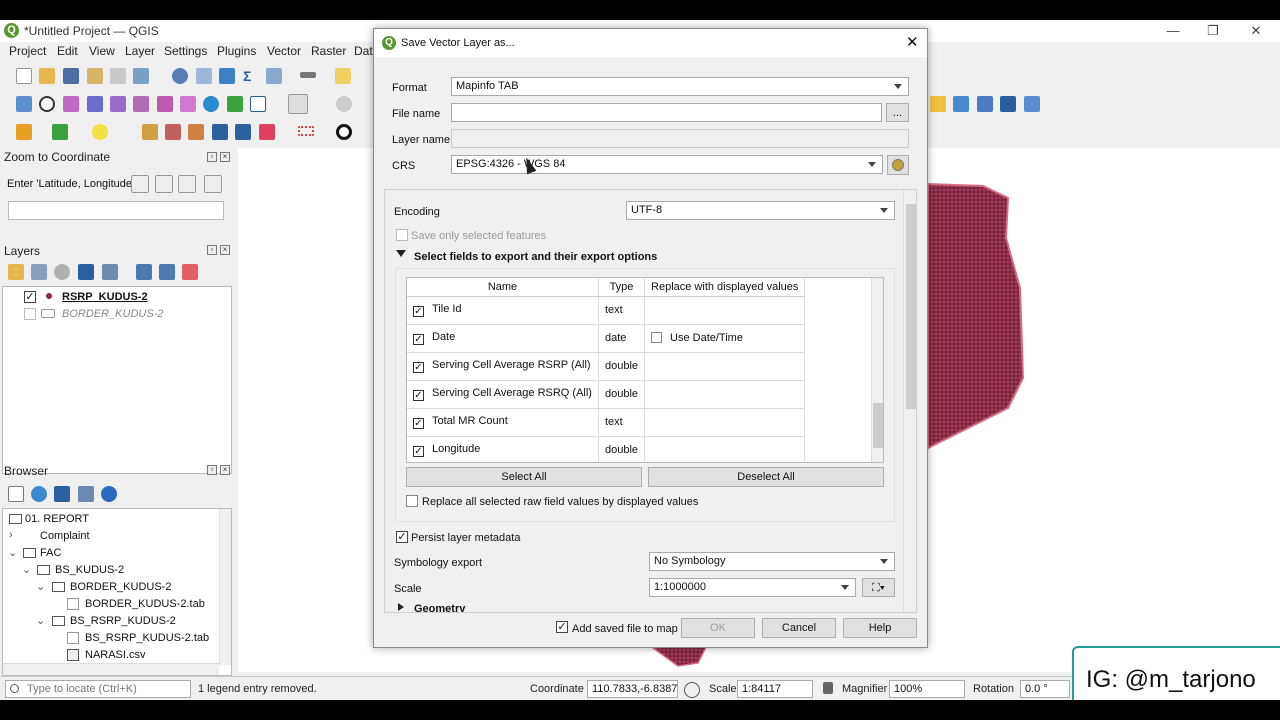 Image resolution: width=1280 pixels, height=720 pixels. Describe the element at coordinates (344, 104) in the screenshot. I see `zoom-in-icon` at that location.